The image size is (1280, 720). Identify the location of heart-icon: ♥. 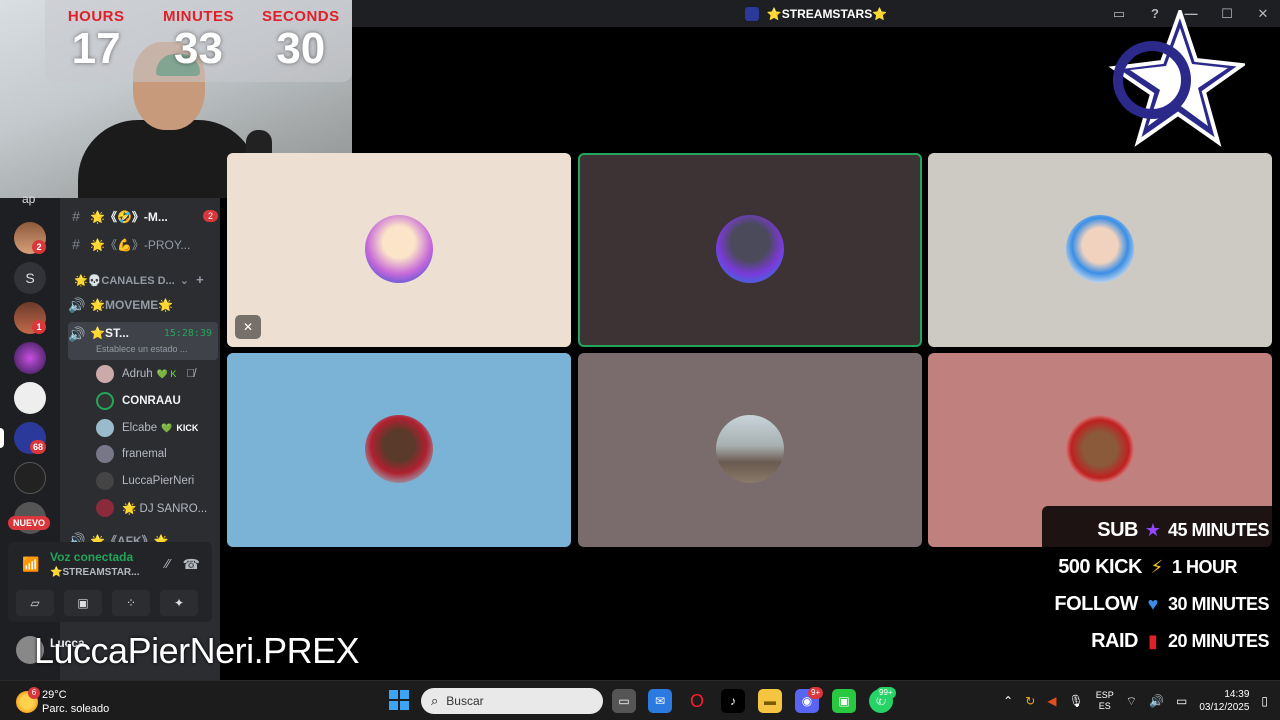
(1153, 603).